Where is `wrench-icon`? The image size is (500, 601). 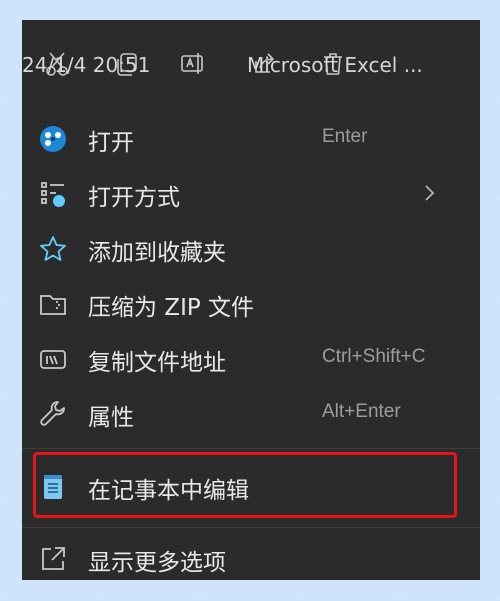
wrench-icon is located at coordinates (53, 414).